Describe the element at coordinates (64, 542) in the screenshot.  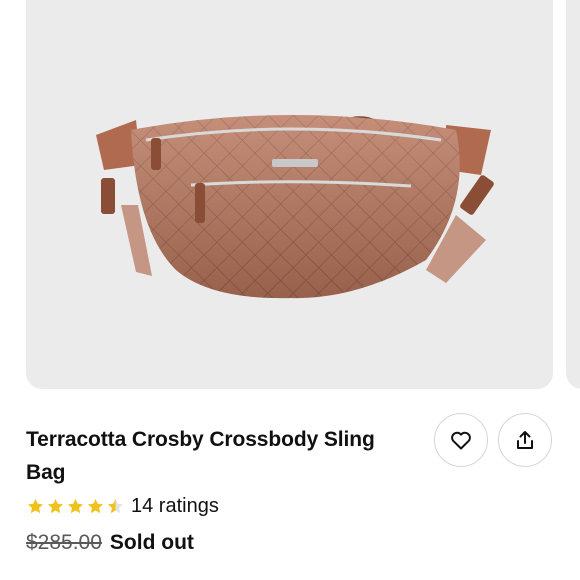
I see `original-price: $285.00` at that location.